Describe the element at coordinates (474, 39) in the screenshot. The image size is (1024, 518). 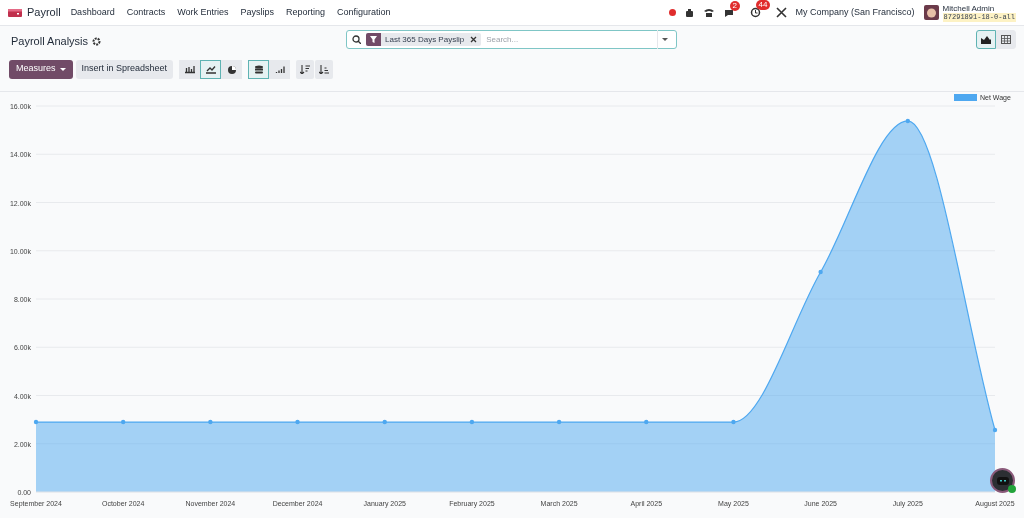
I see `close-icon` at that location.